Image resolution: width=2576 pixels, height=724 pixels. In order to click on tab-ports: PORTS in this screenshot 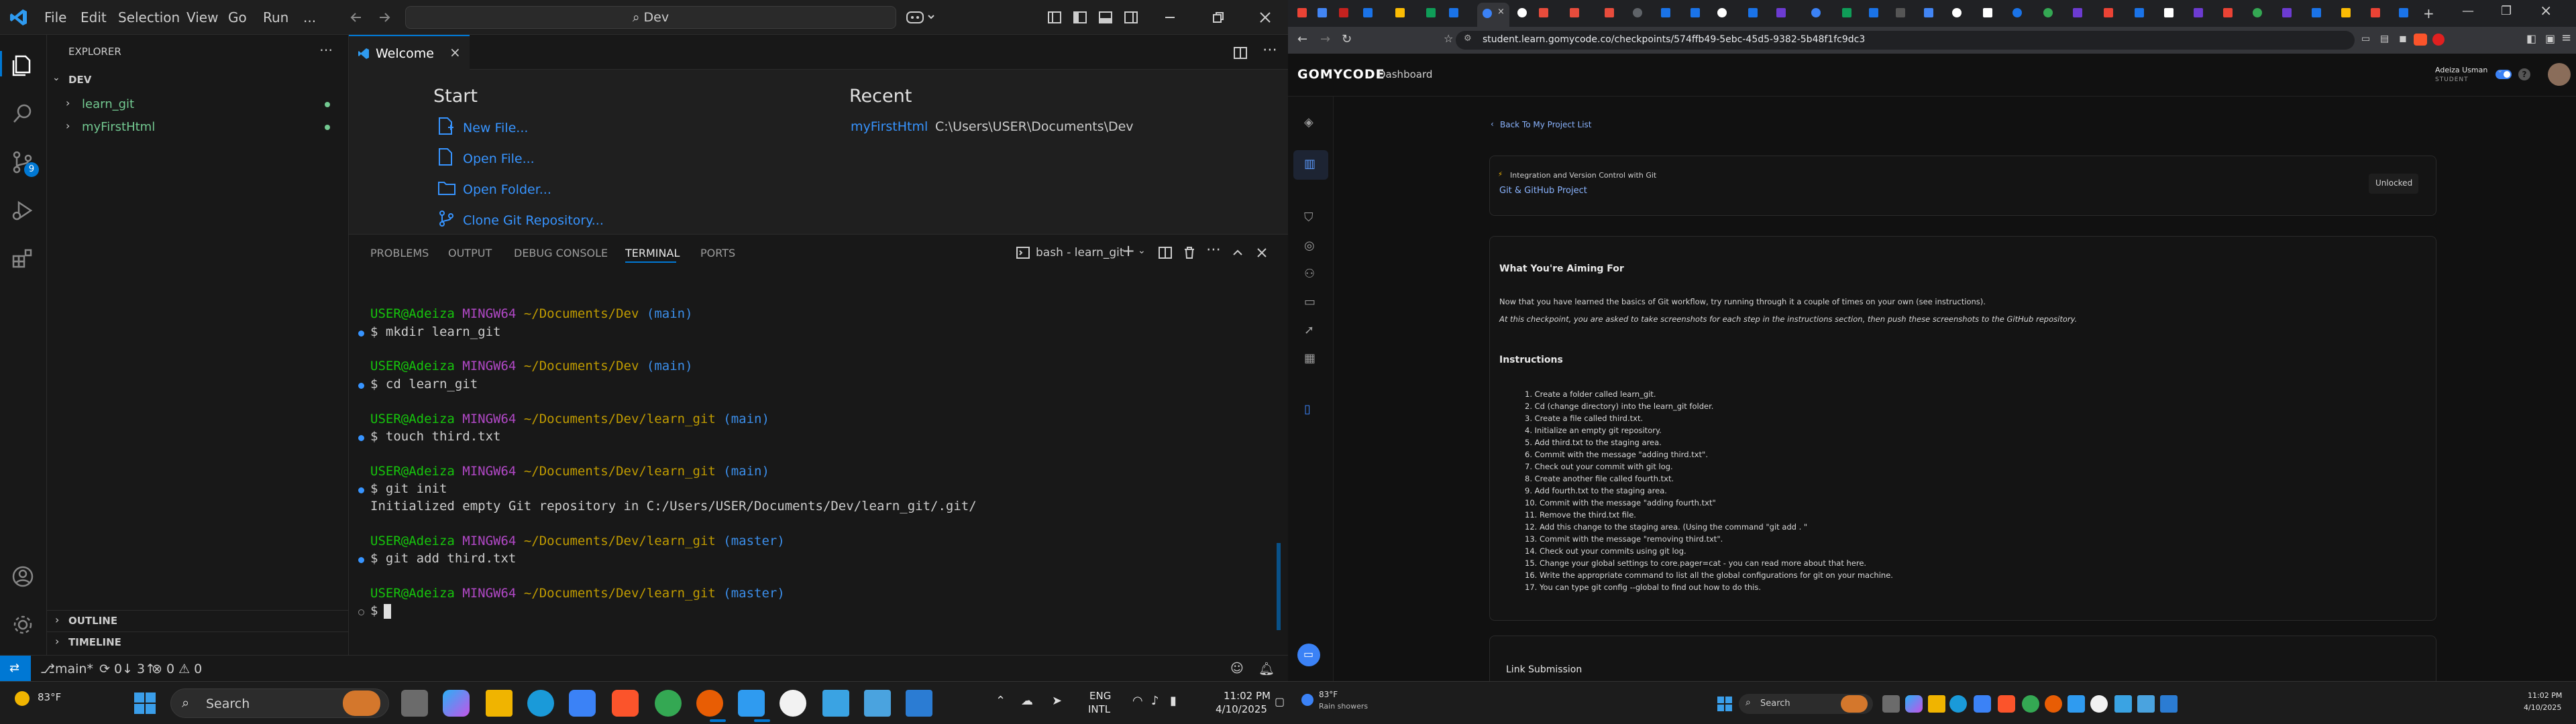, I will do `click(717, 253)`.